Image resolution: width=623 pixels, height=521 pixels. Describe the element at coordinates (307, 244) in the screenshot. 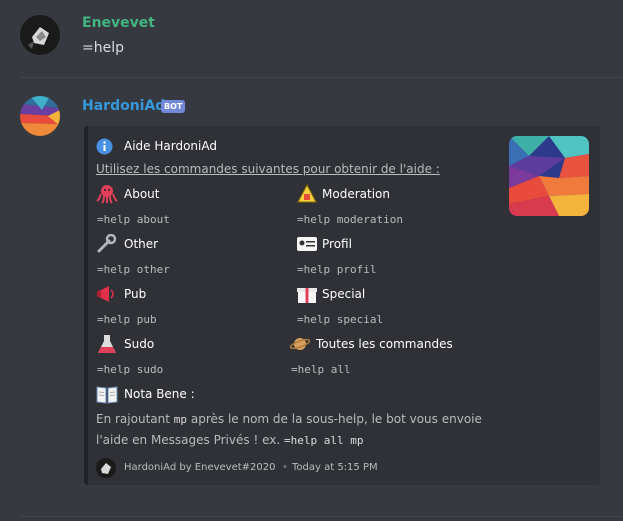

I see `id-card-icon` at that location.